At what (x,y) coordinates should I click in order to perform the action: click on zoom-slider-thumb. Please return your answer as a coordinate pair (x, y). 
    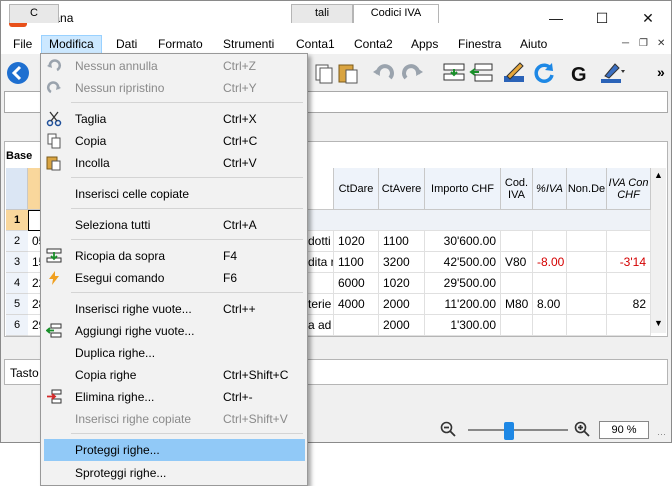
    Looking at the image, I should click on (509, 431).